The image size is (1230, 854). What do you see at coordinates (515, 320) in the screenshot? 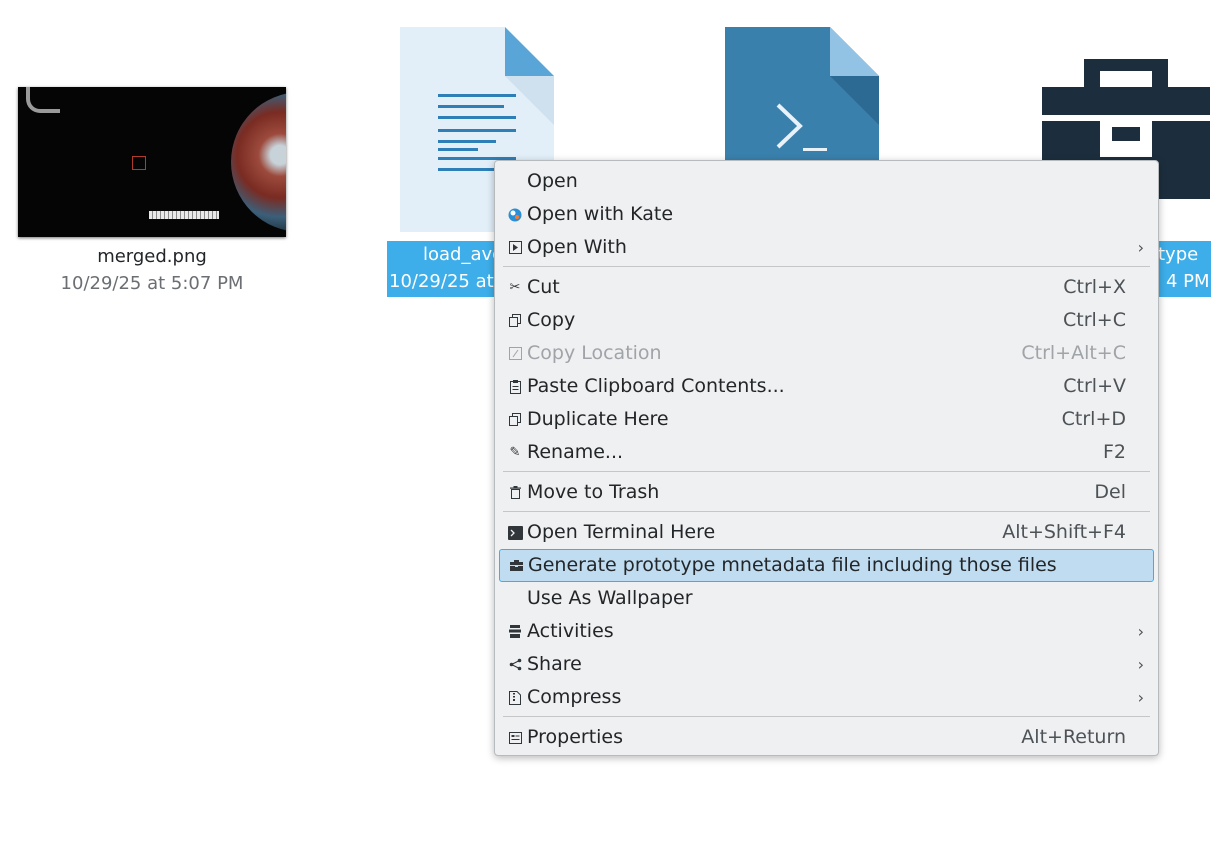
I see `copy-icon` at bounding box center [515, 320].